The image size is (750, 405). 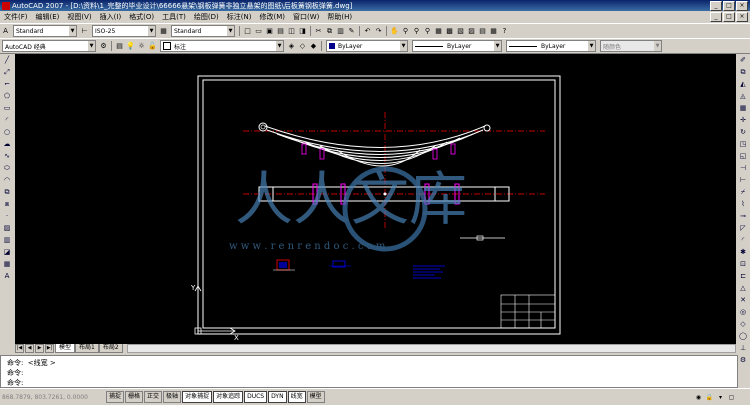 What do you see at coordinates (277, 397) in the screenshot?
I see `dyn-toggle: DYN` at bounding box center [277, 397].